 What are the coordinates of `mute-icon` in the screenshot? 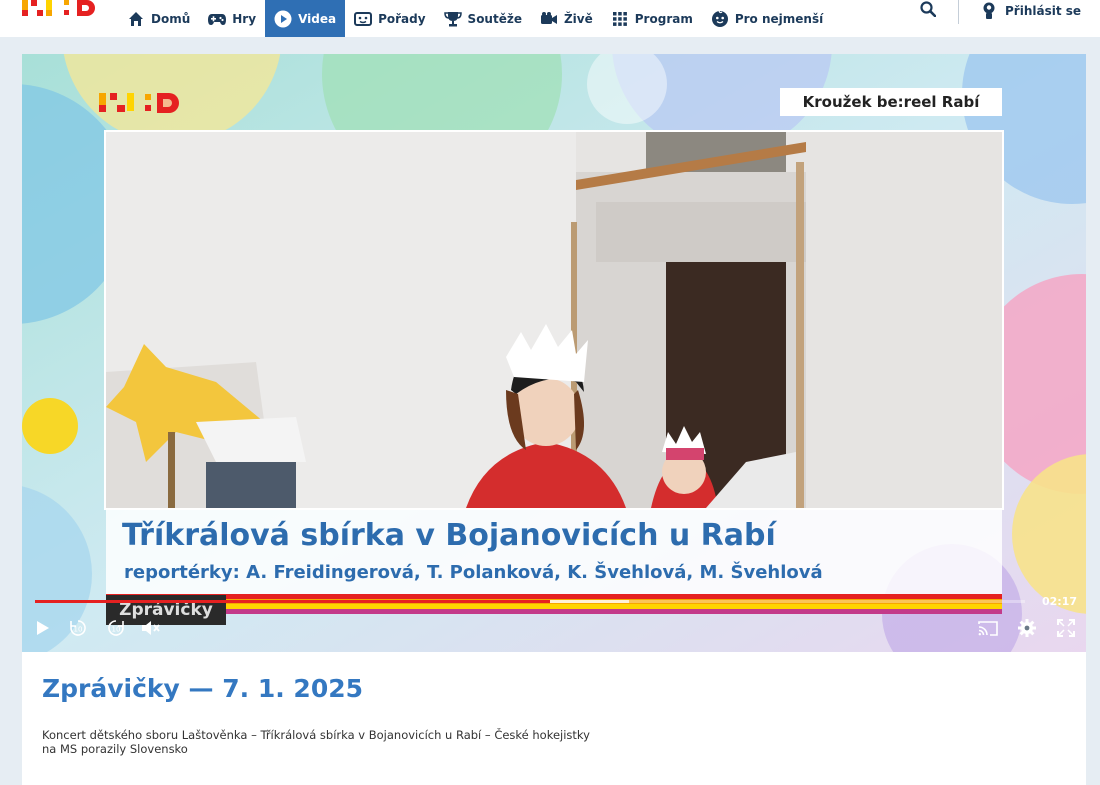 It's located at (151, 630).